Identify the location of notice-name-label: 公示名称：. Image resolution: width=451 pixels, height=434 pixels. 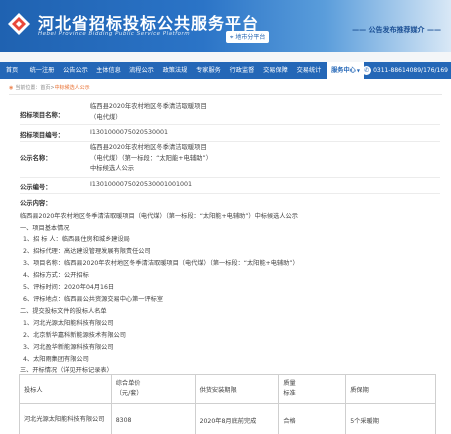
(36, 158).